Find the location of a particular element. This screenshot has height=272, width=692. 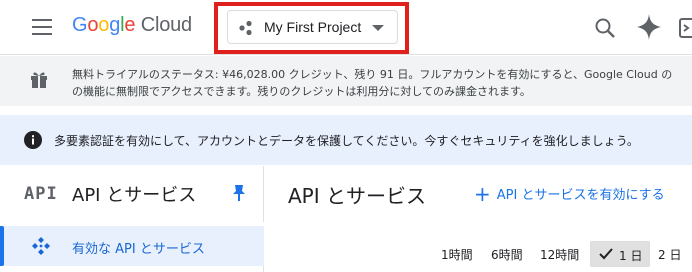

logo-letter: e is located at coordinates (130, 25).